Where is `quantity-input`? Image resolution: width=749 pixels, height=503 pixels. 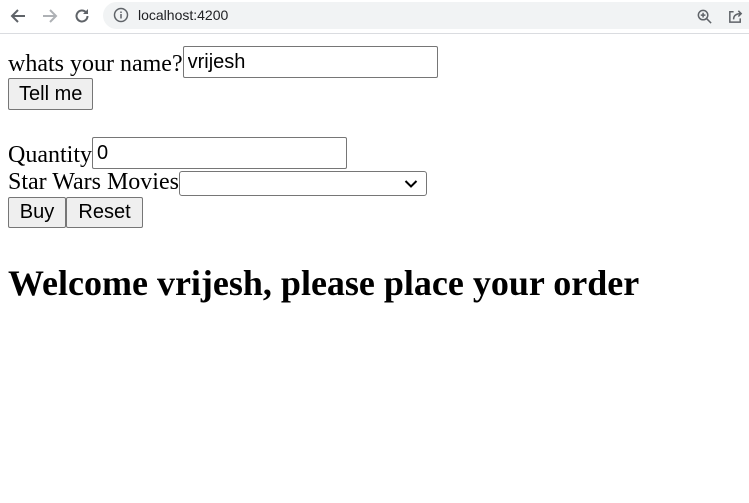 quantity-input is located at coordinates (219, 153).